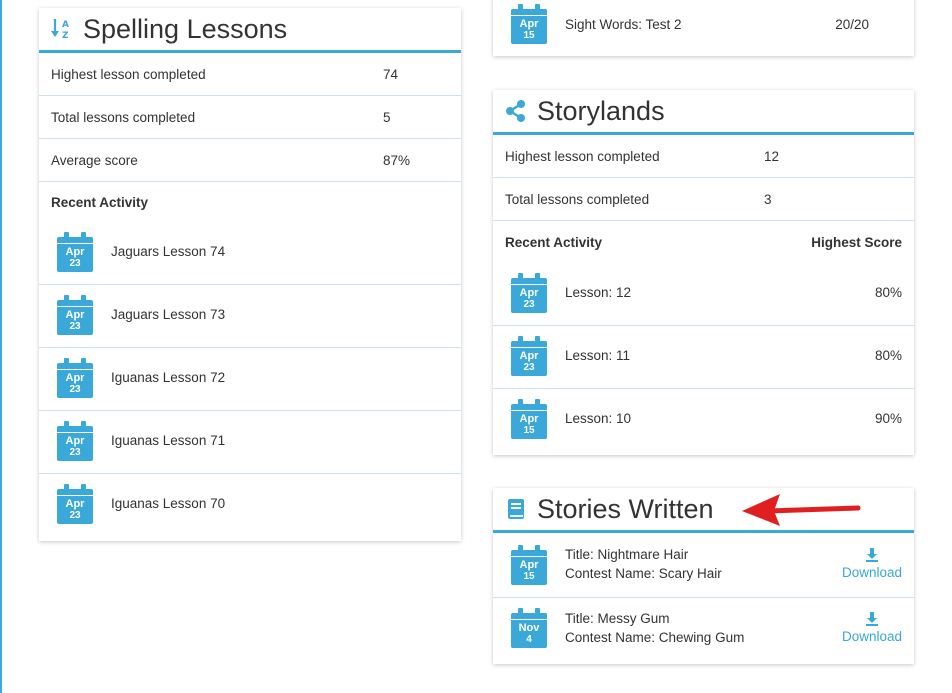  What do you see at coordinates (852, 24) in the screenshot?
I see `activity-score: 20/20` at bounding box center [852, 24].